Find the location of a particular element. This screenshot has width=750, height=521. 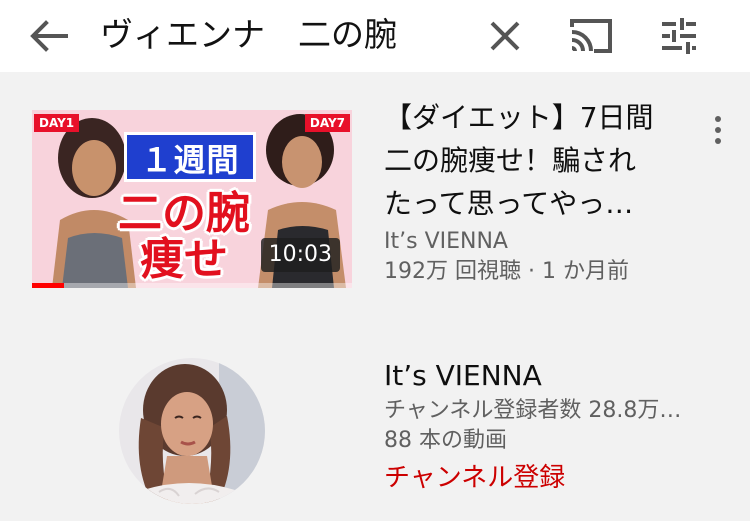

avatar-image is located at coordinates (192, 431).